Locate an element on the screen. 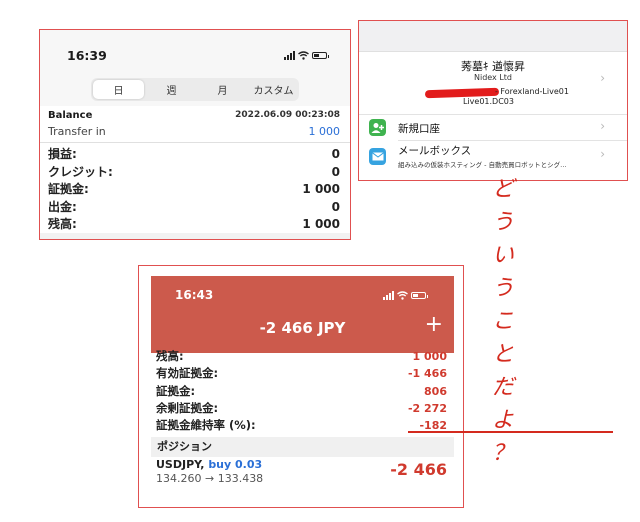 The height and width of the screenshot is (522, 640). row-value: -2 272 is located at coordinates (427, 408).